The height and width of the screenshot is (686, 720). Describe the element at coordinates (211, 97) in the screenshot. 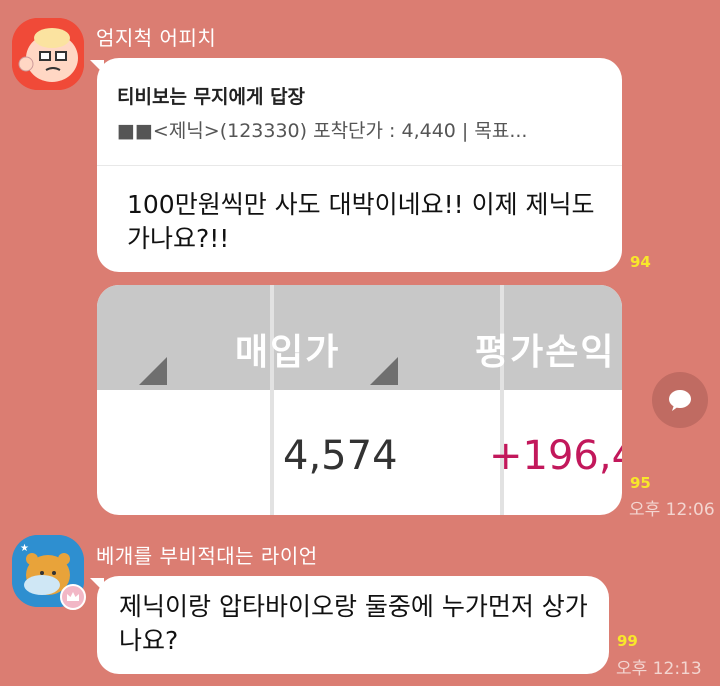

I see `reply-title: 티비보는 무지에게 답장` at that location.